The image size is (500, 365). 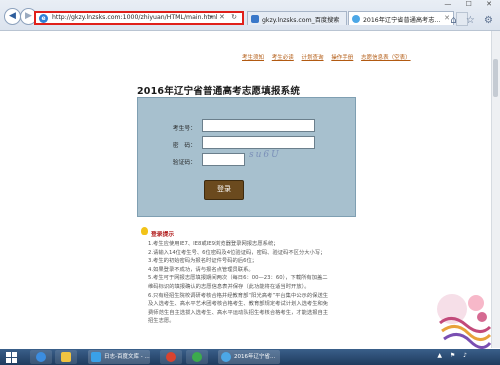 What do you see at coordinates (224, 17) in the screenshot?
I see `address-tools: ▾ ✕ ↻` at bounding box center [224, 17].